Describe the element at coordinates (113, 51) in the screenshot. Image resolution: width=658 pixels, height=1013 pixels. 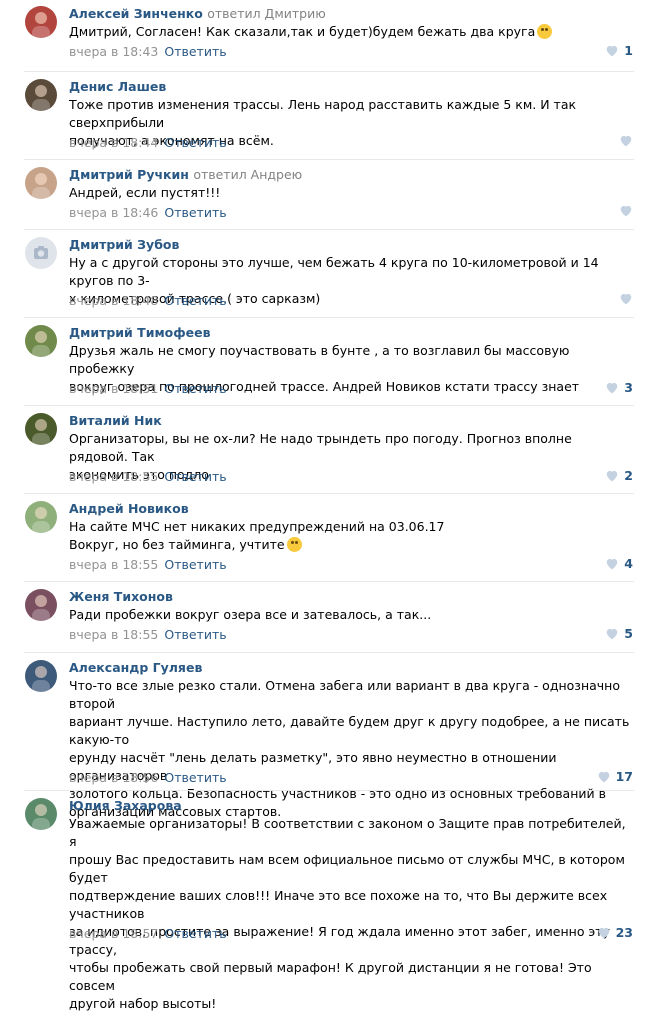
I see `comment-timestamp: вчера в 18:43` at that location.